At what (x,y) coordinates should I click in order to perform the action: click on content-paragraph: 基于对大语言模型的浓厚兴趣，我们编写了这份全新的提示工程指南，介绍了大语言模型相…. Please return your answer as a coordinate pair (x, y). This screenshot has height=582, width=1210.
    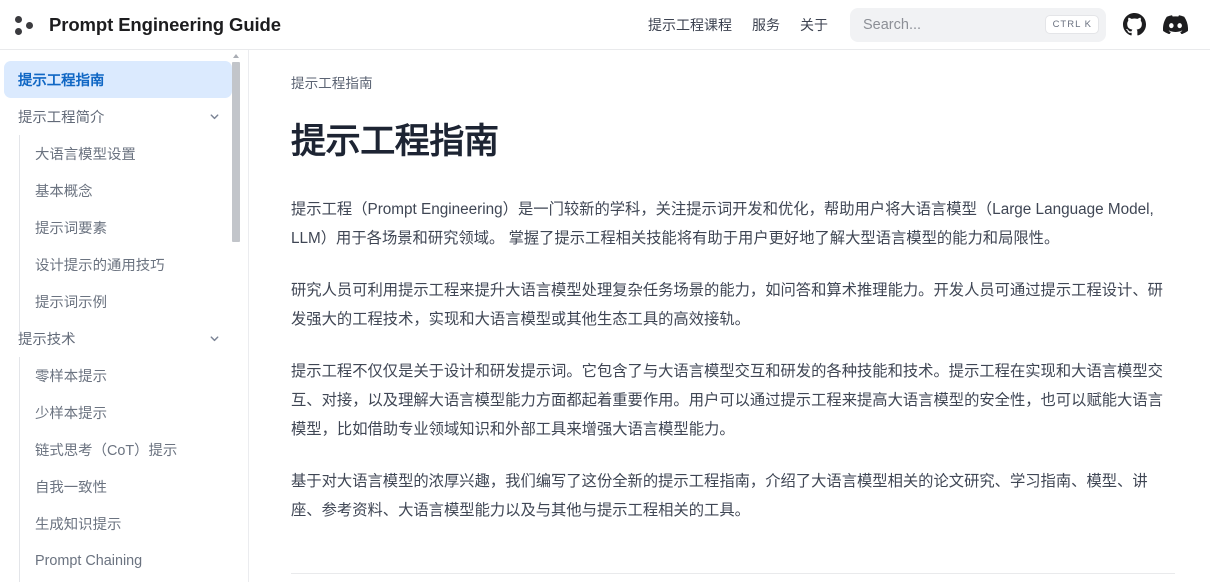
    Looking at the image, I should click on (719, 496).